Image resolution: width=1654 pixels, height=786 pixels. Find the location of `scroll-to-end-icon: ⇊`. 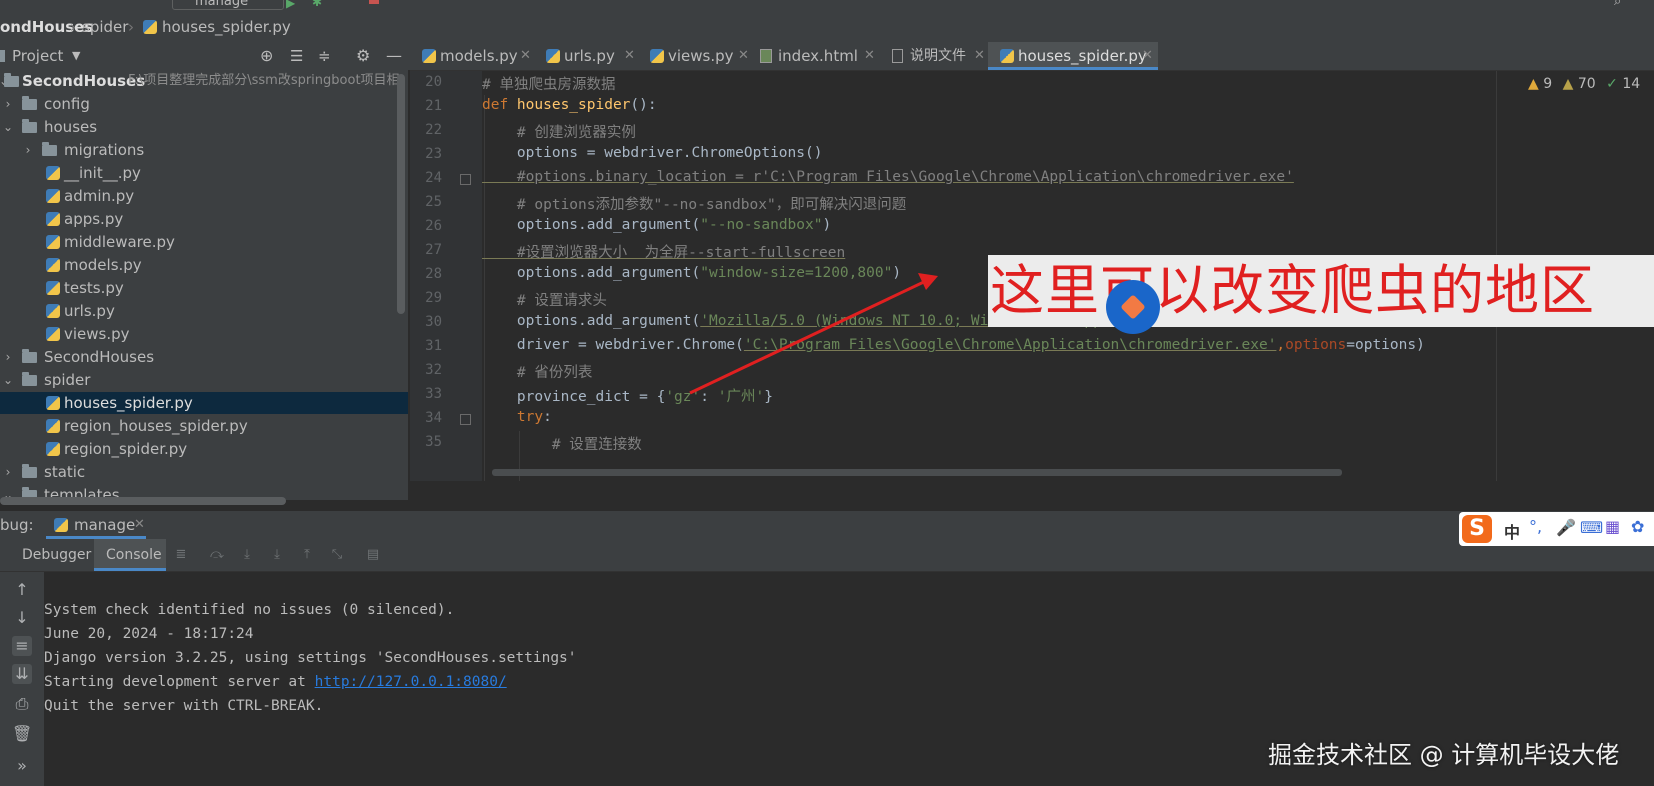

scroll-to-end-icon: ⇊ is located at coordinates (22, 674).